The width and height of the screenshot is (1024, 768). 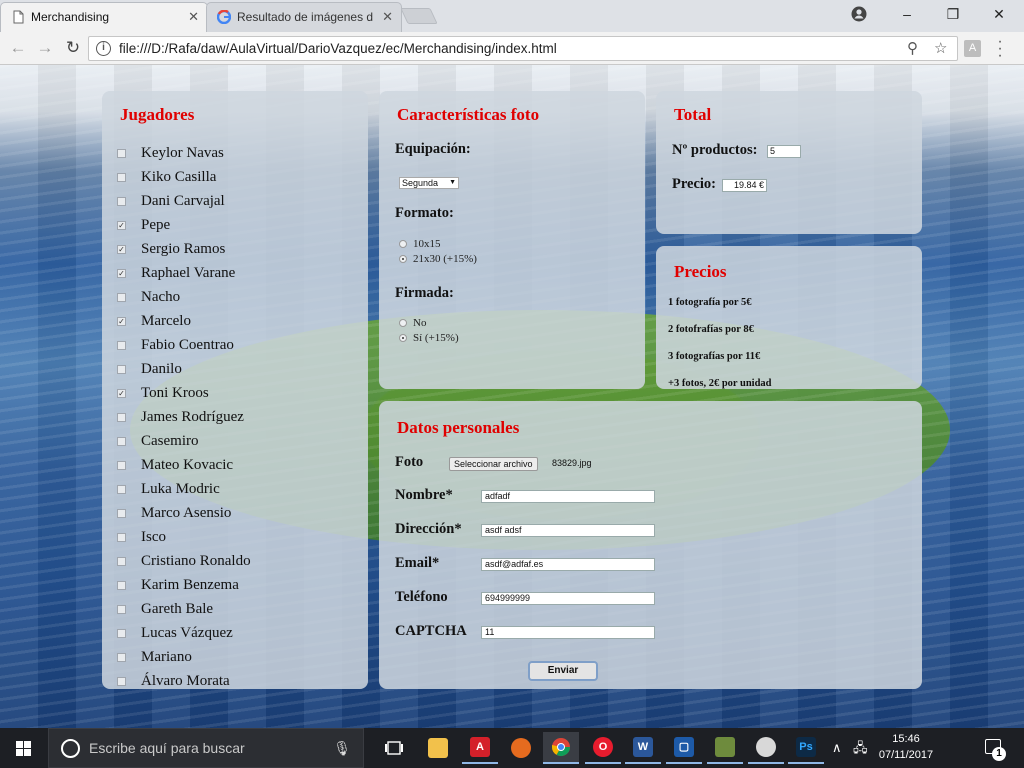 I want to click on photoshop-icon: Ps, so click(x=806, y=748).